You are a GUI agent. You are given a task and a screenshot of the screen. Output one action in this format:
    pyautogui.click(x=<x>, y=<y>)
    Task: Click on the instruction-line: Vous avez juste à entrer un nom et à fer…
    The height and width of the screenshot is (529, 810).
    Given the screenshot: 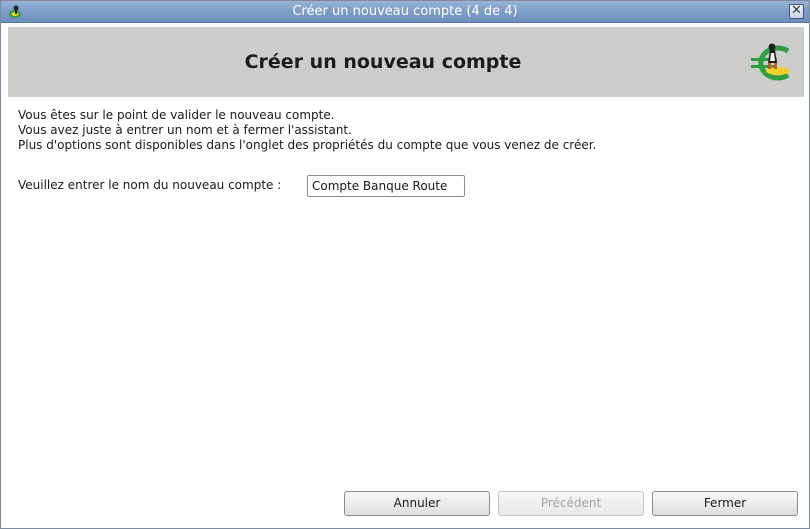 What is the action you would take?
    pyautogui.click(x=185, y=130)
    